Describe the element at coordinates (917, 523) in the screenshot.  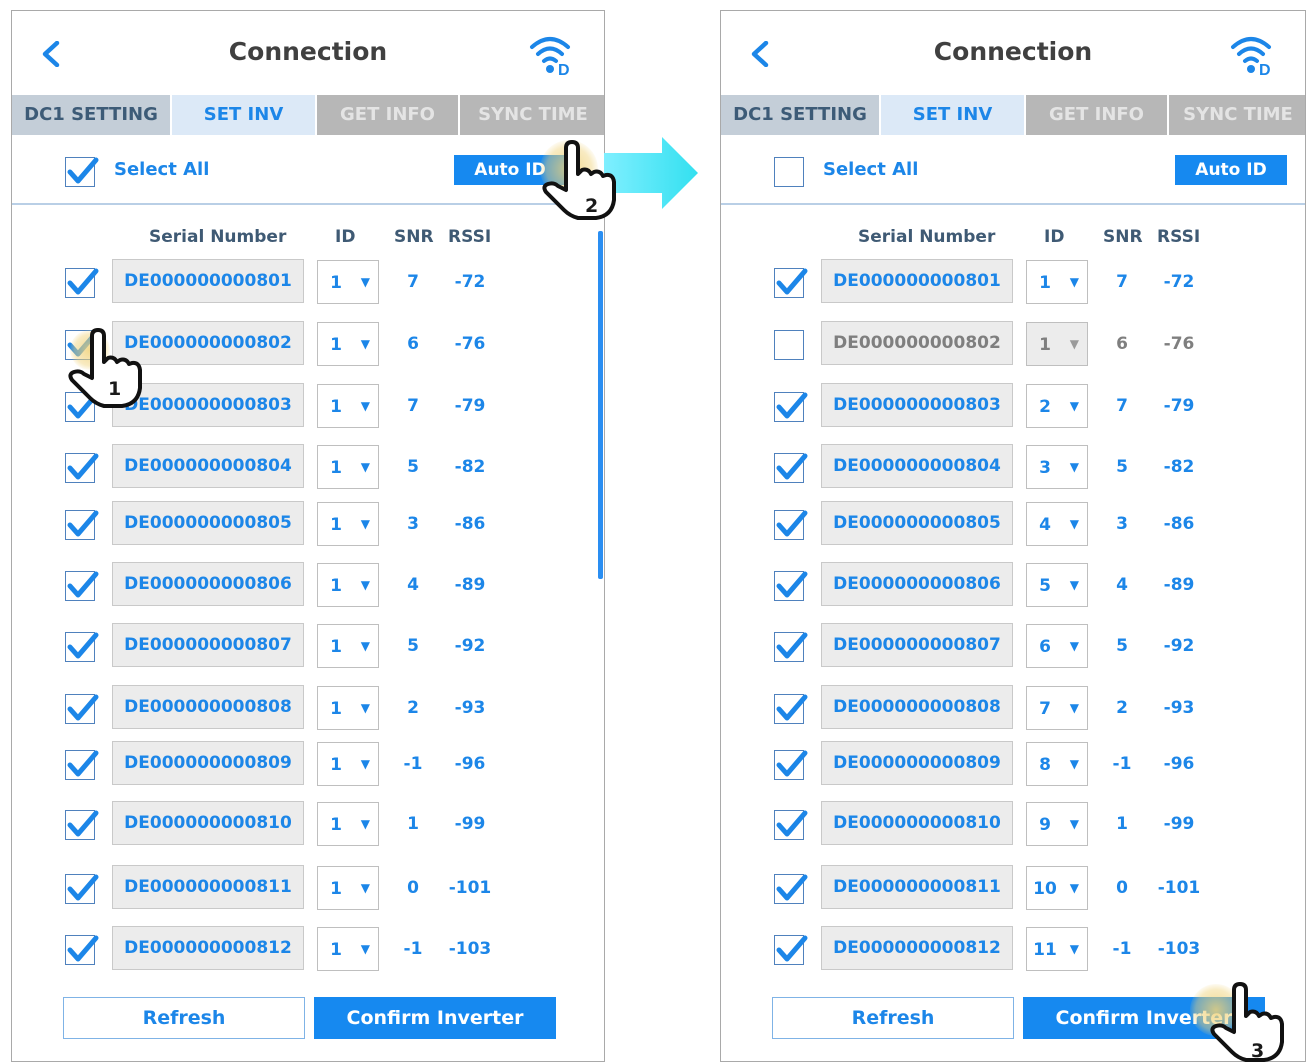
I see `serial-number-field: DE000000000805` at that location.